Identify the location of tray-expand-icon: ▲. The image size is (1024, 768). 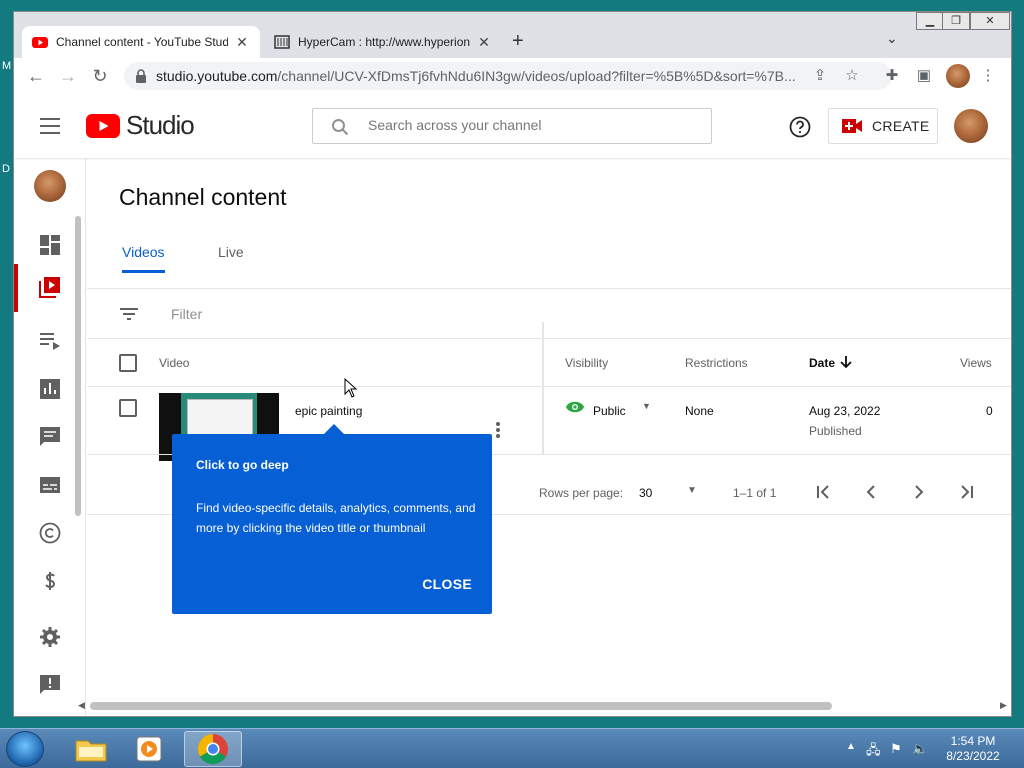
(851, 746).